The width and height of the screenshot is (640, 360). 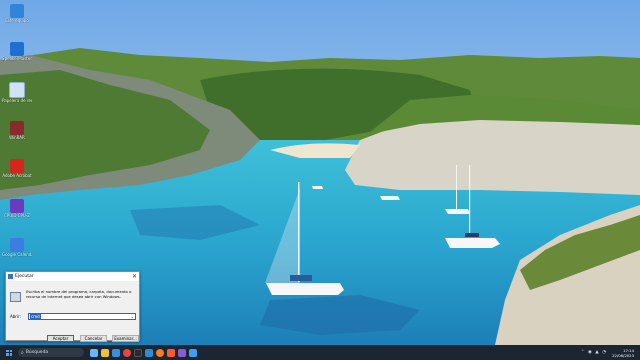 What do you see at coordinates (182, 352) in the screenshot?
I see `vs-icon` at bounding box center [182, 352].